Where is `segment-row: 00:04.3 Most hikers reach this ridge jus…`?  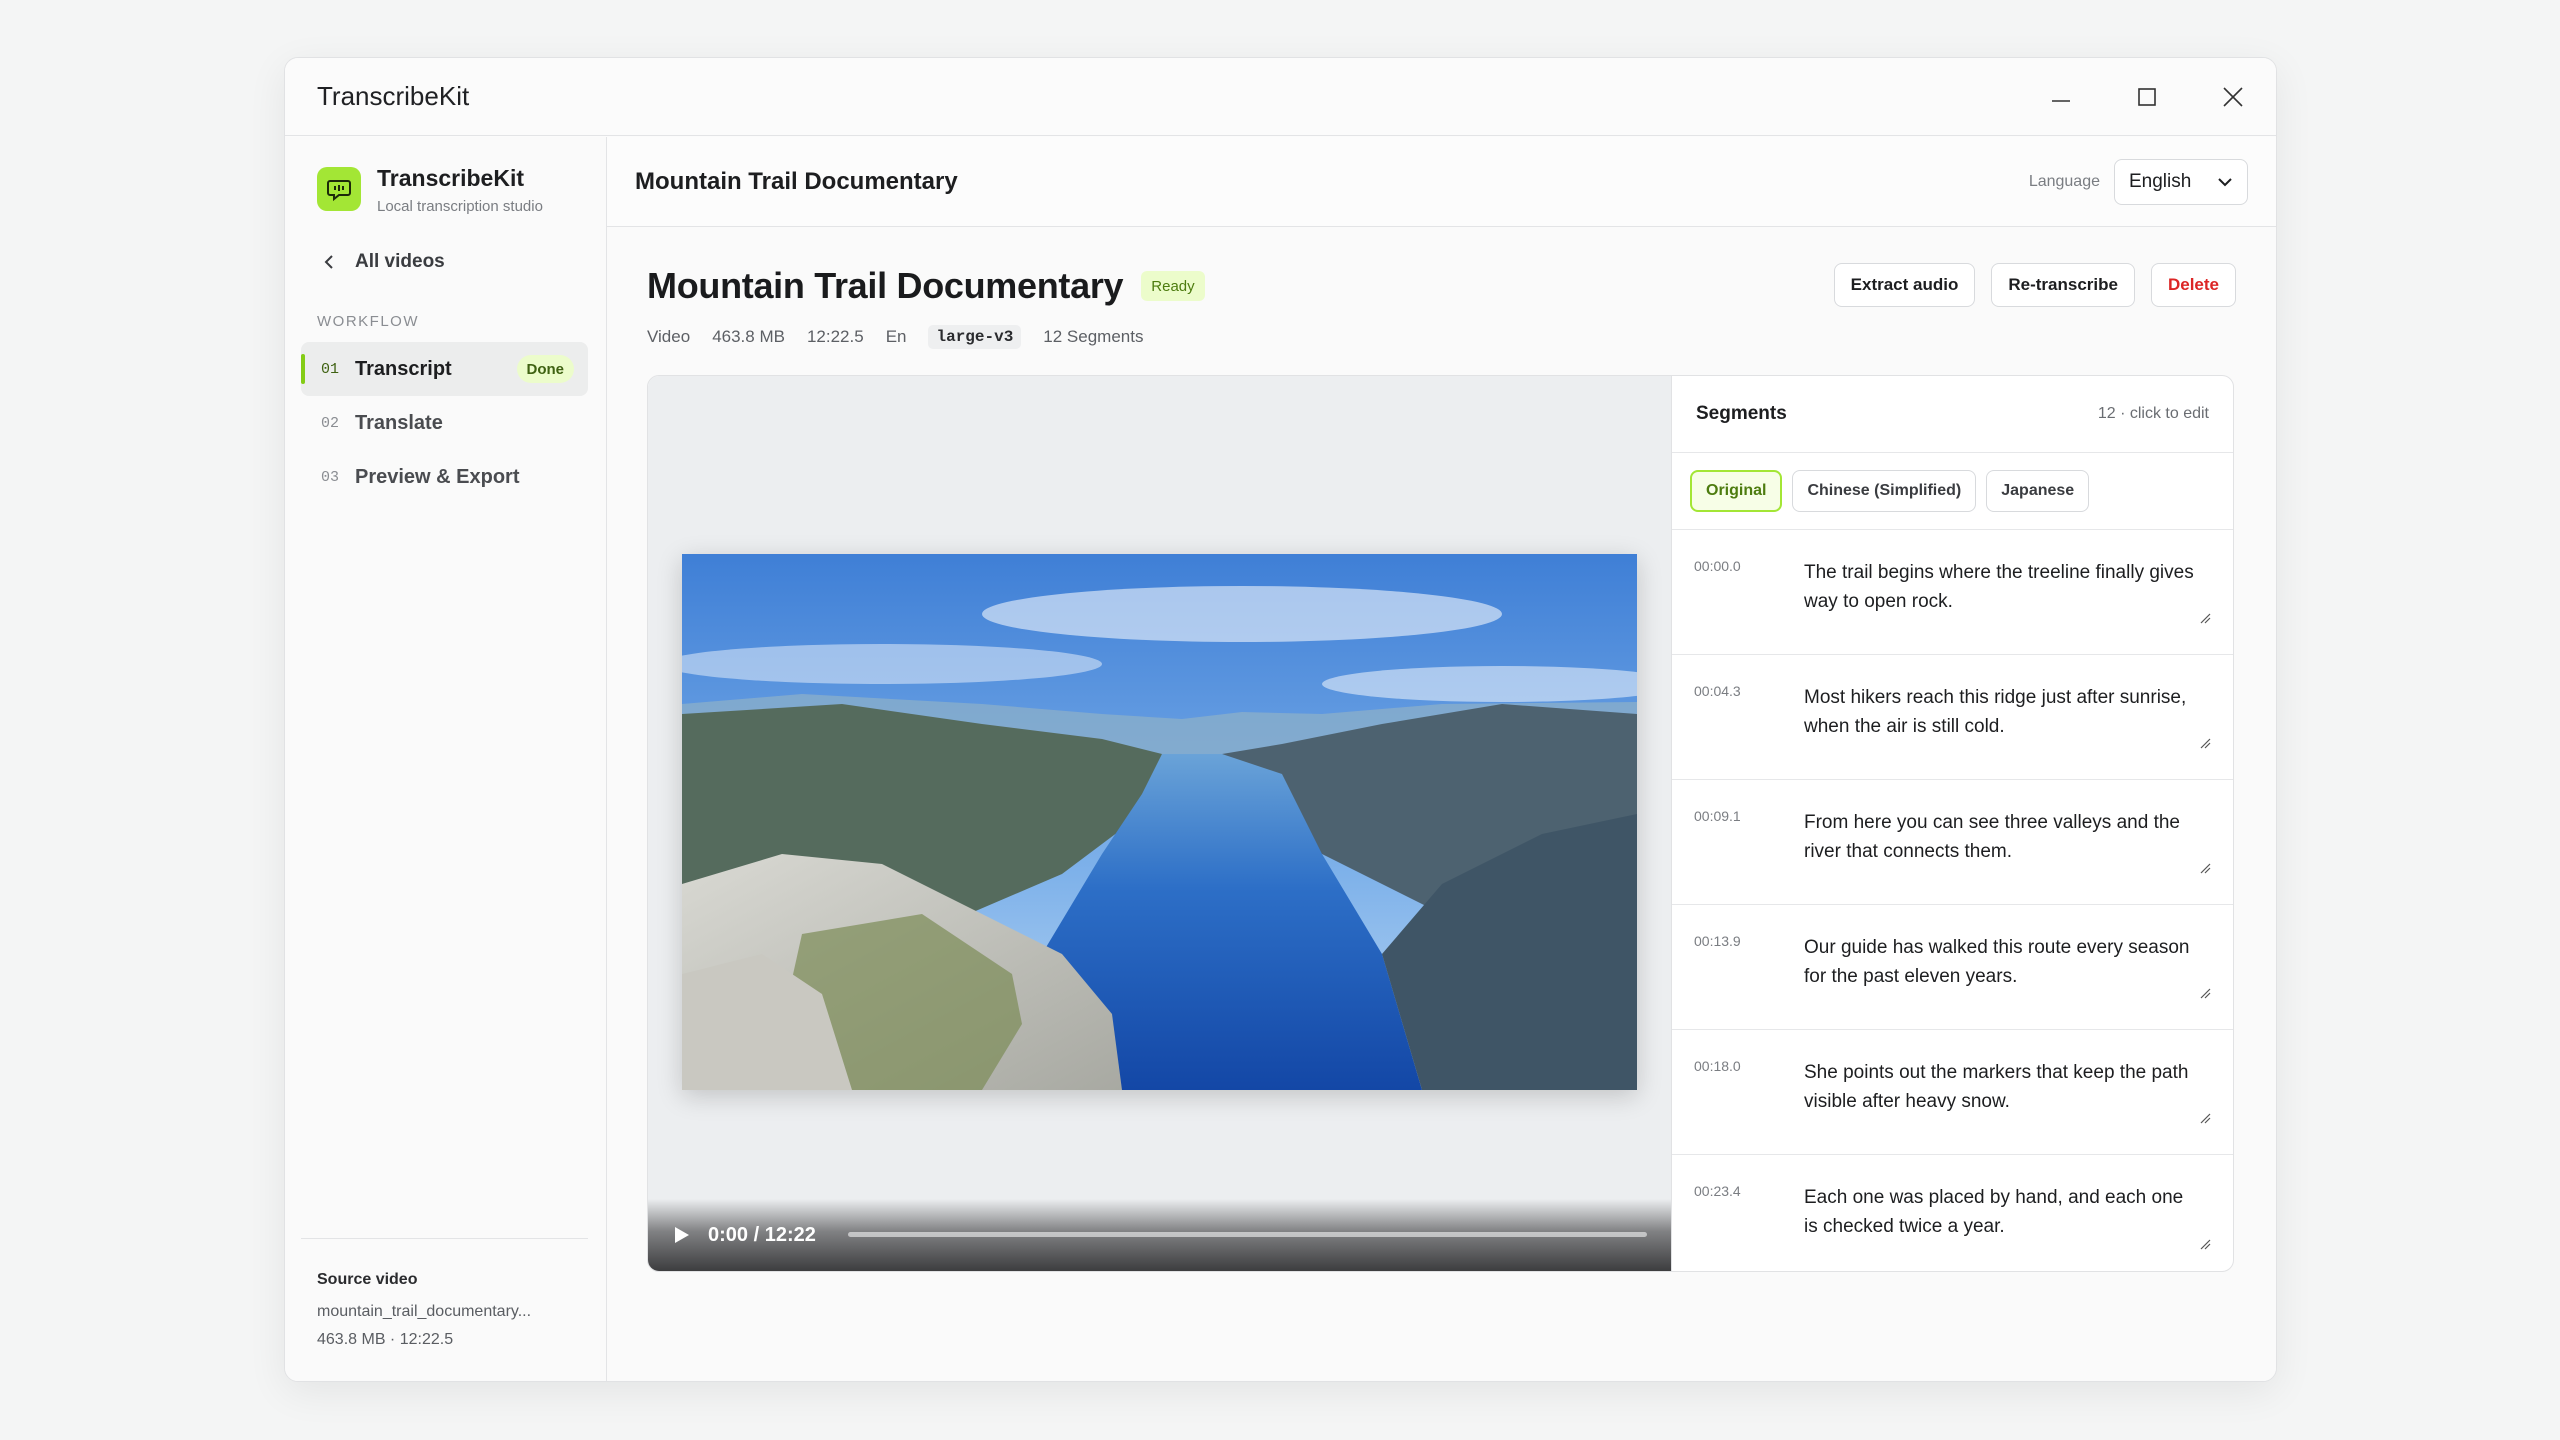
segment-row: 00:04.3 Most hikers reach this ridge jus… is located at coordinates (1952, 717).